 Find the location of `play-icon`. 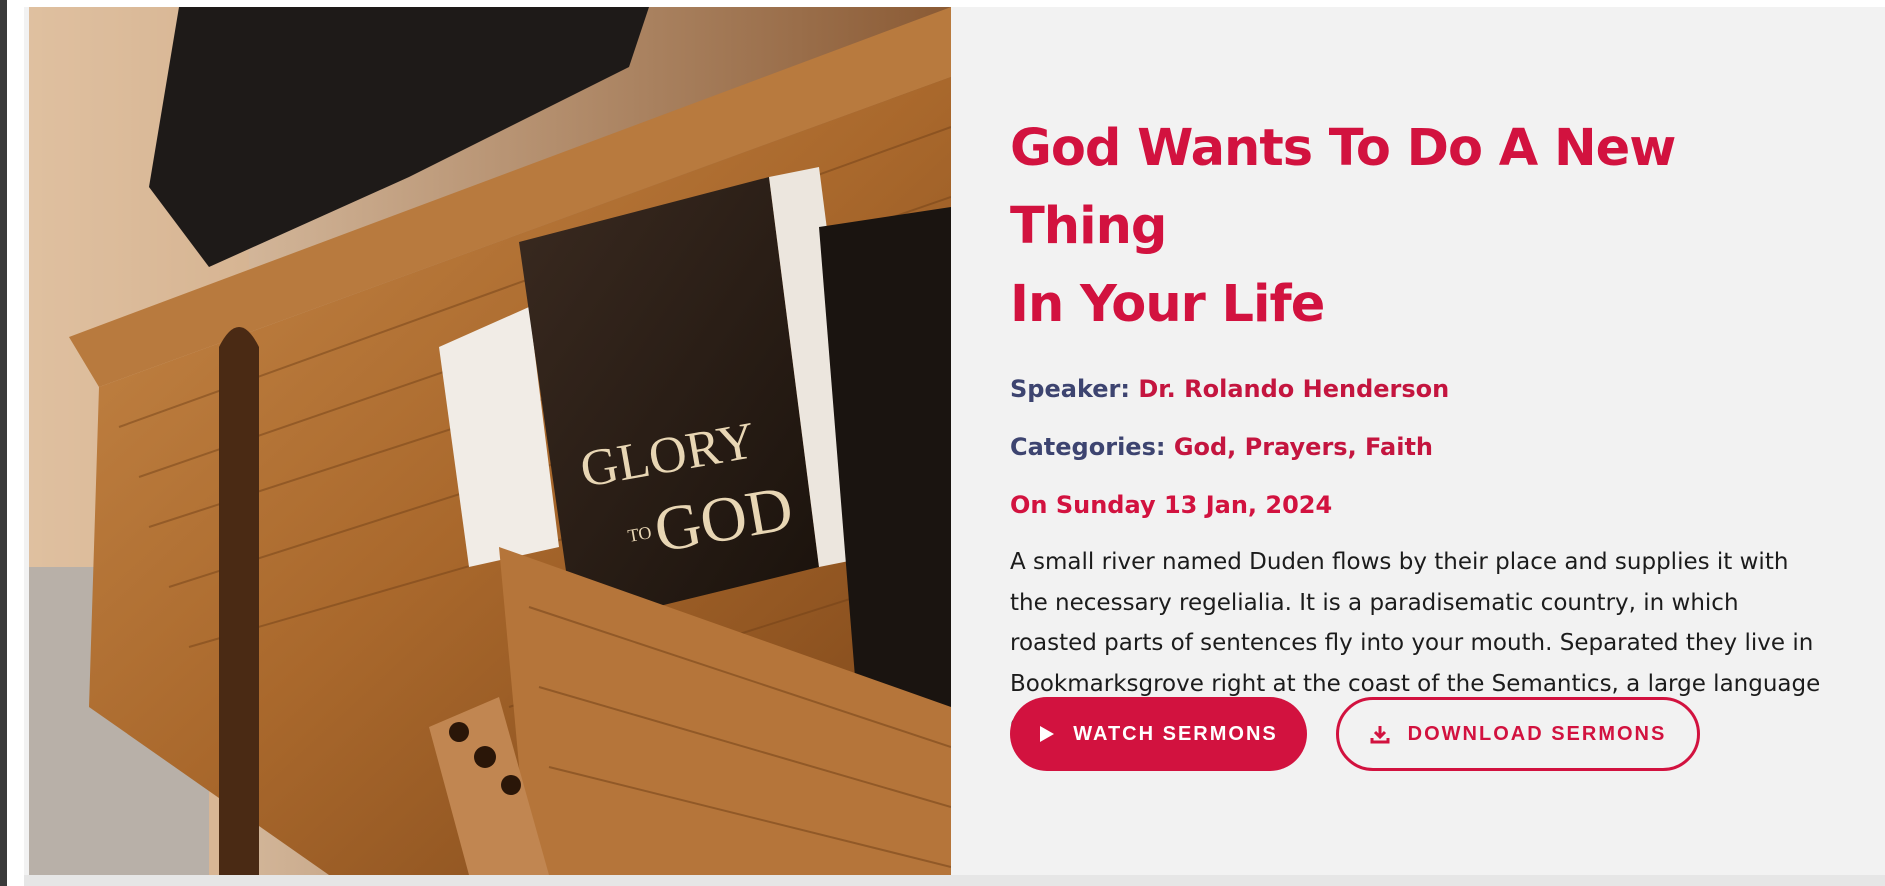

play-icon is located at coordinates (1047, 734).